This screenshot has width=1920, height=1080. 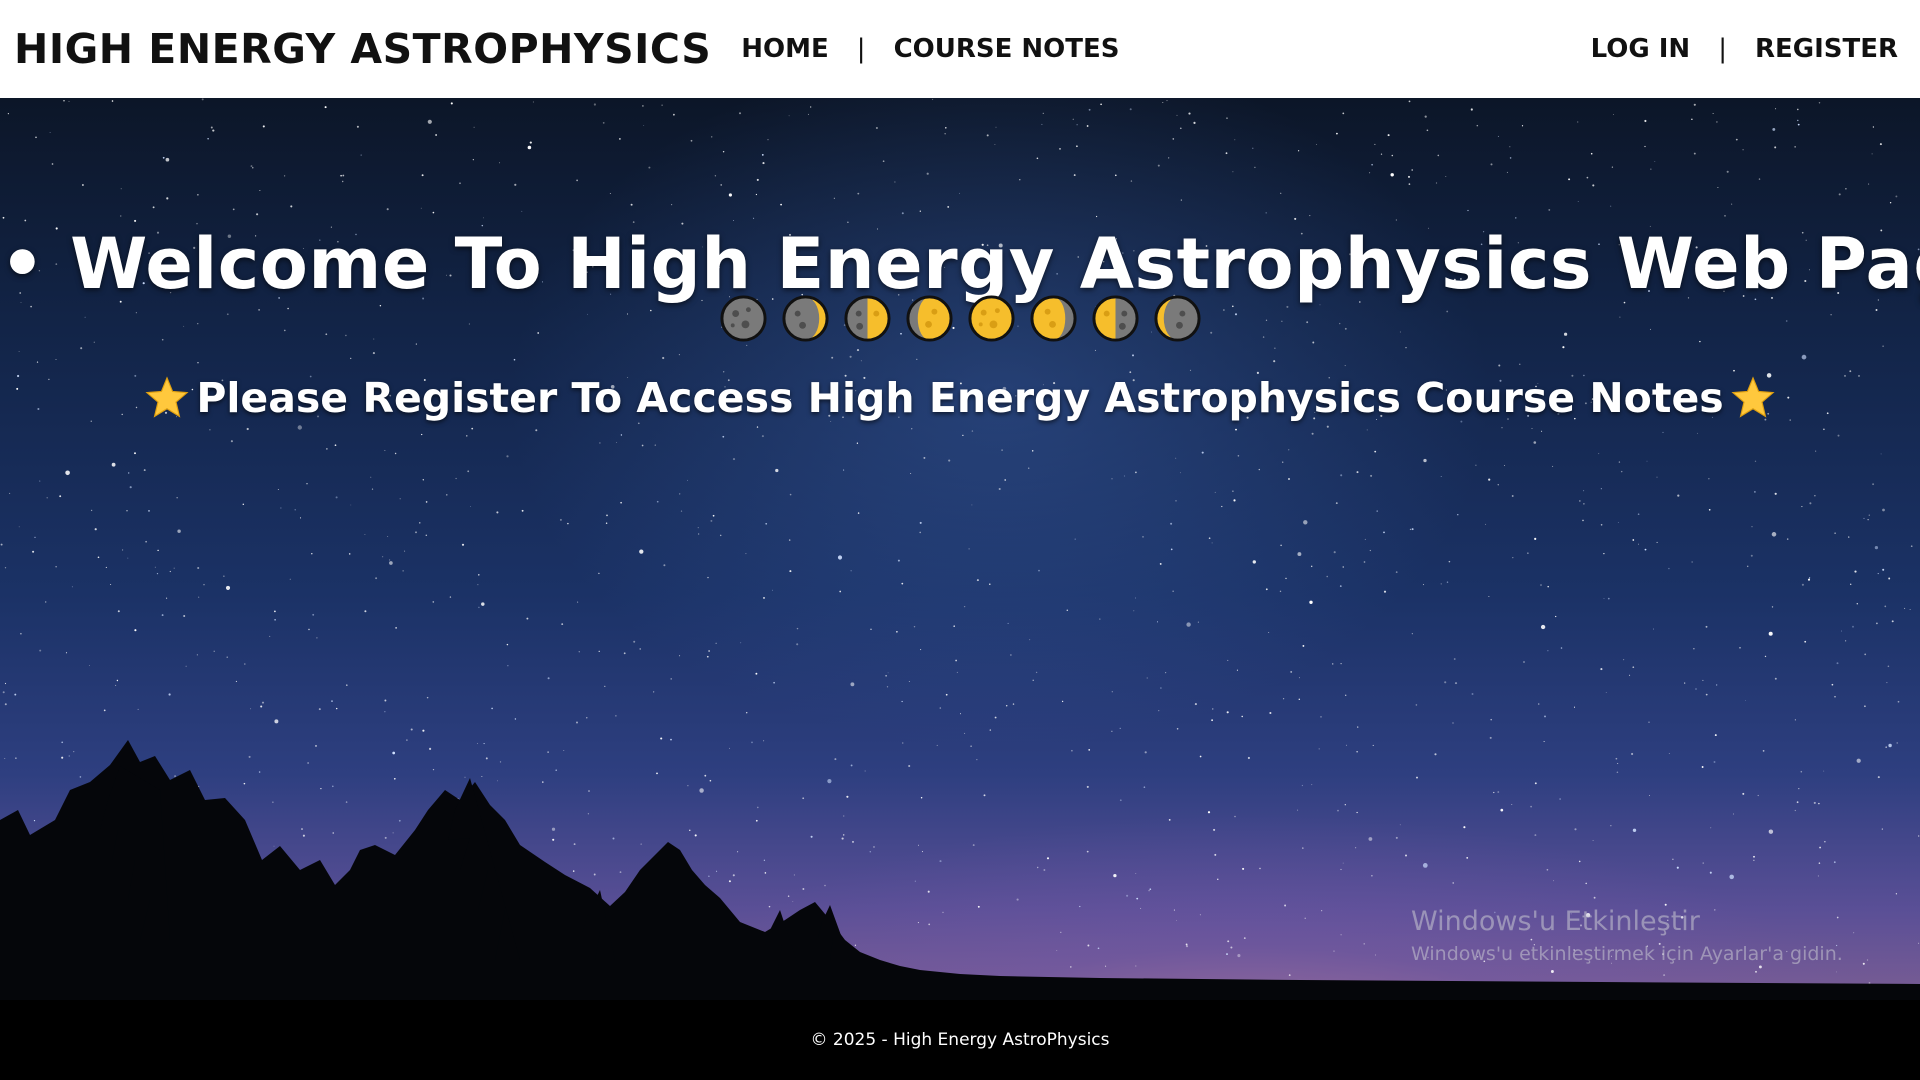 I want to click on page-footer: © 2025 - High Energy AstroPhysics, so click(x=960, y=1040).